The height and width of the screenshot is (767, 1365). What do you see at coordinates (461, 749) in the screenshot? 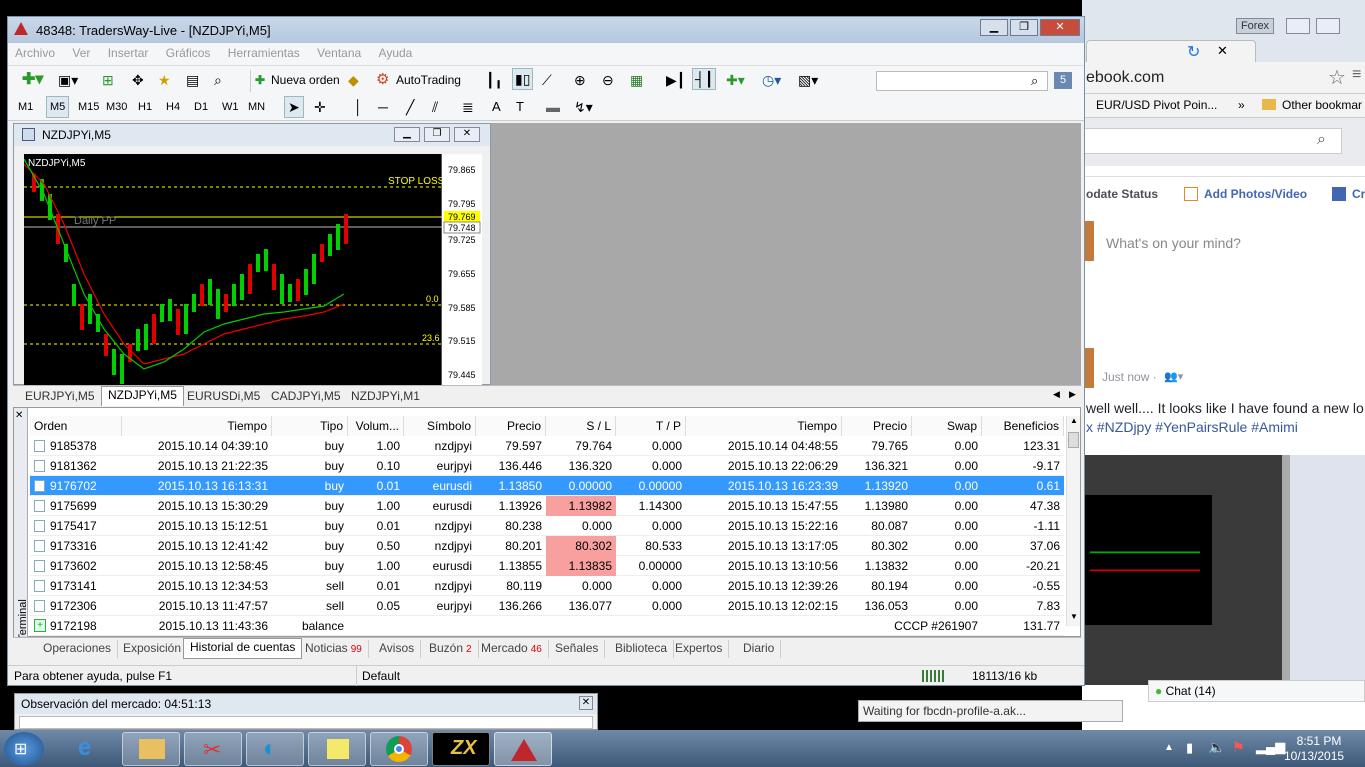
I see `trading-app-icon: ZX` at bounding box center [461, 749].